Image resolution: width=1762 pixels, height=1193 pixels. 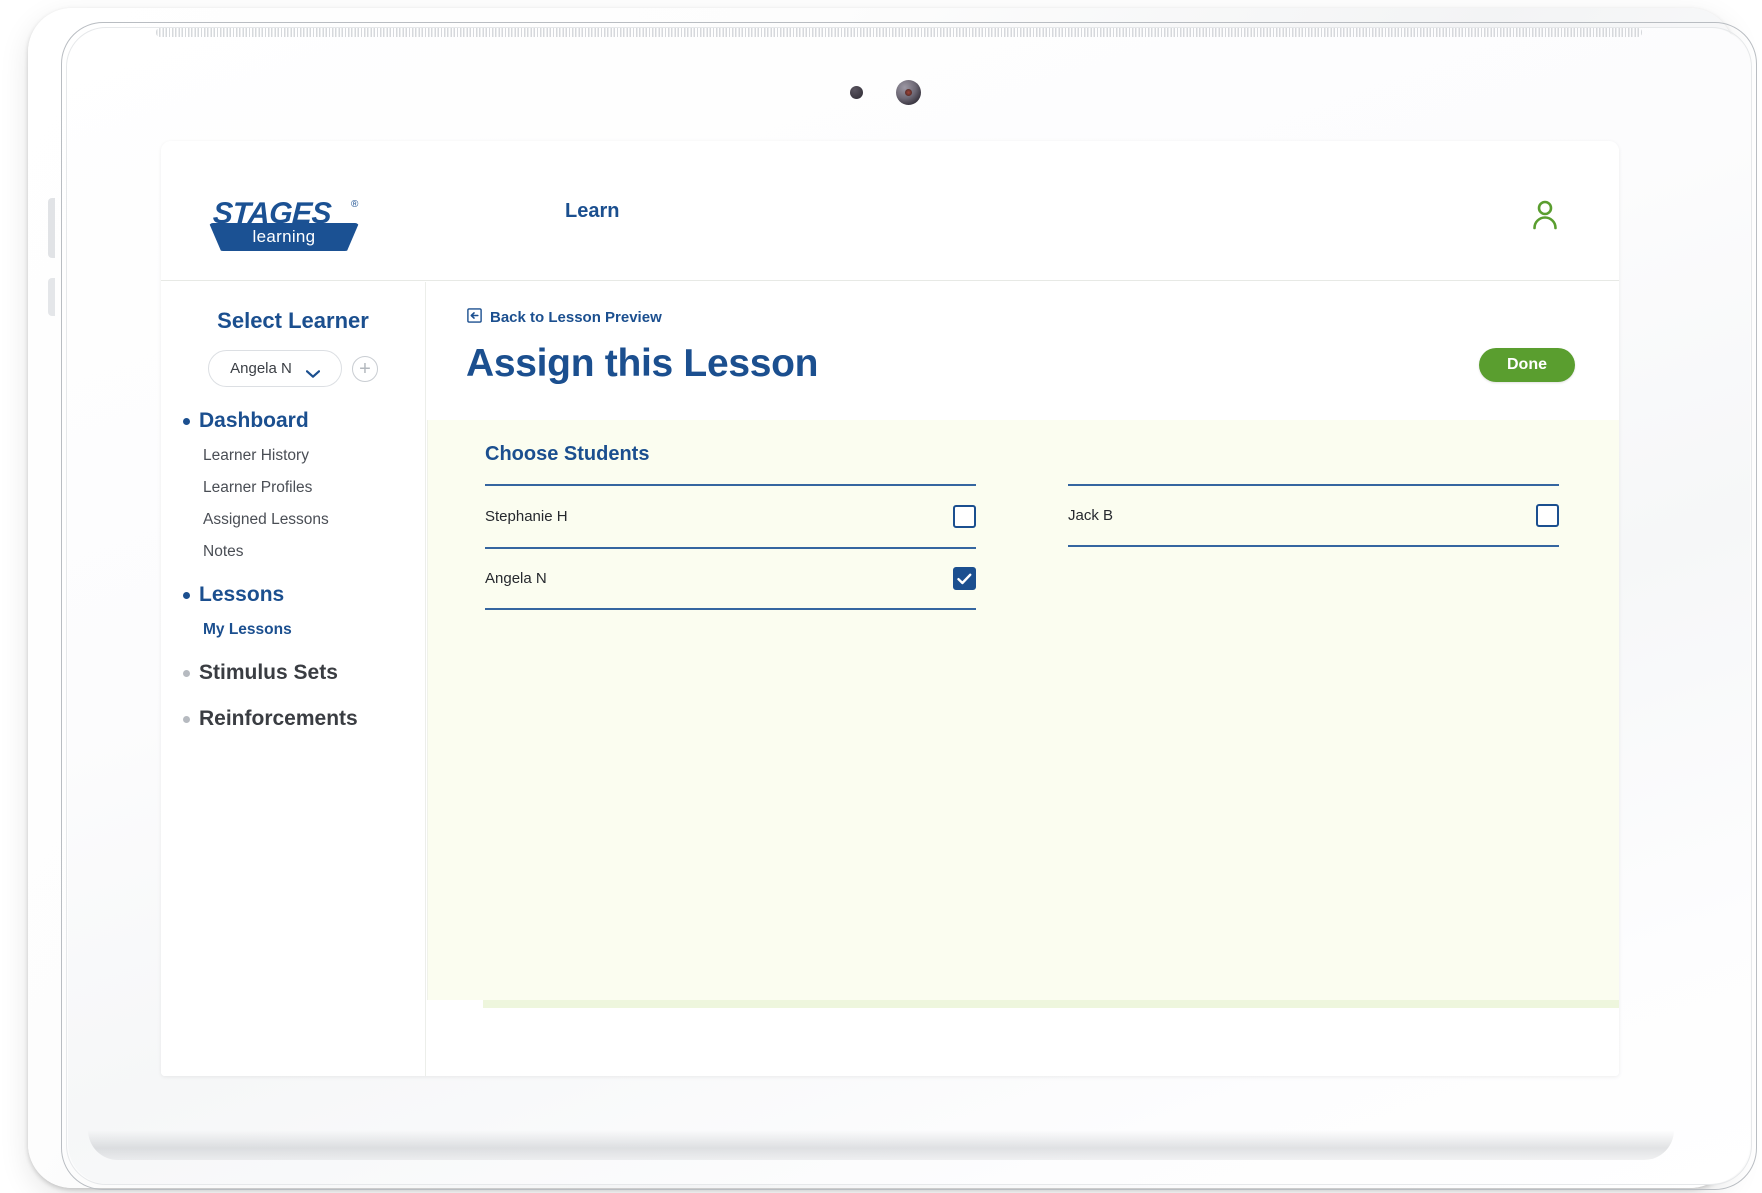 I want to click on students-grid: Stephanie H Jack B Angela N, so click(x=1022, y=547).